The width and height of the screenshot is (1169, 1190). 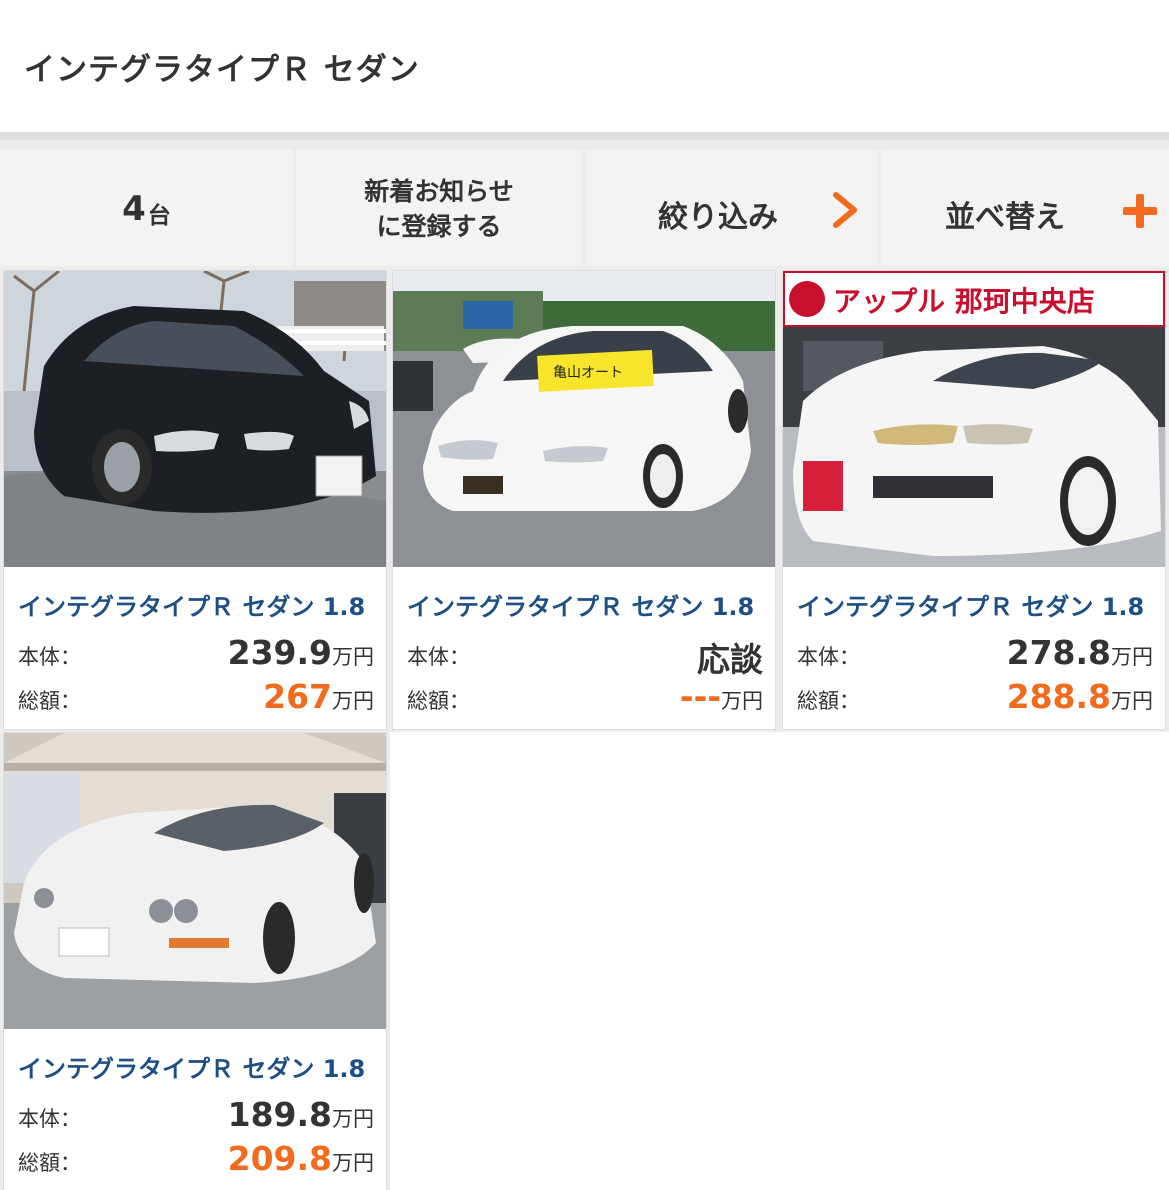 I want to click on car-photo: アップル 那珂中央店, so click(x=974, y=419).